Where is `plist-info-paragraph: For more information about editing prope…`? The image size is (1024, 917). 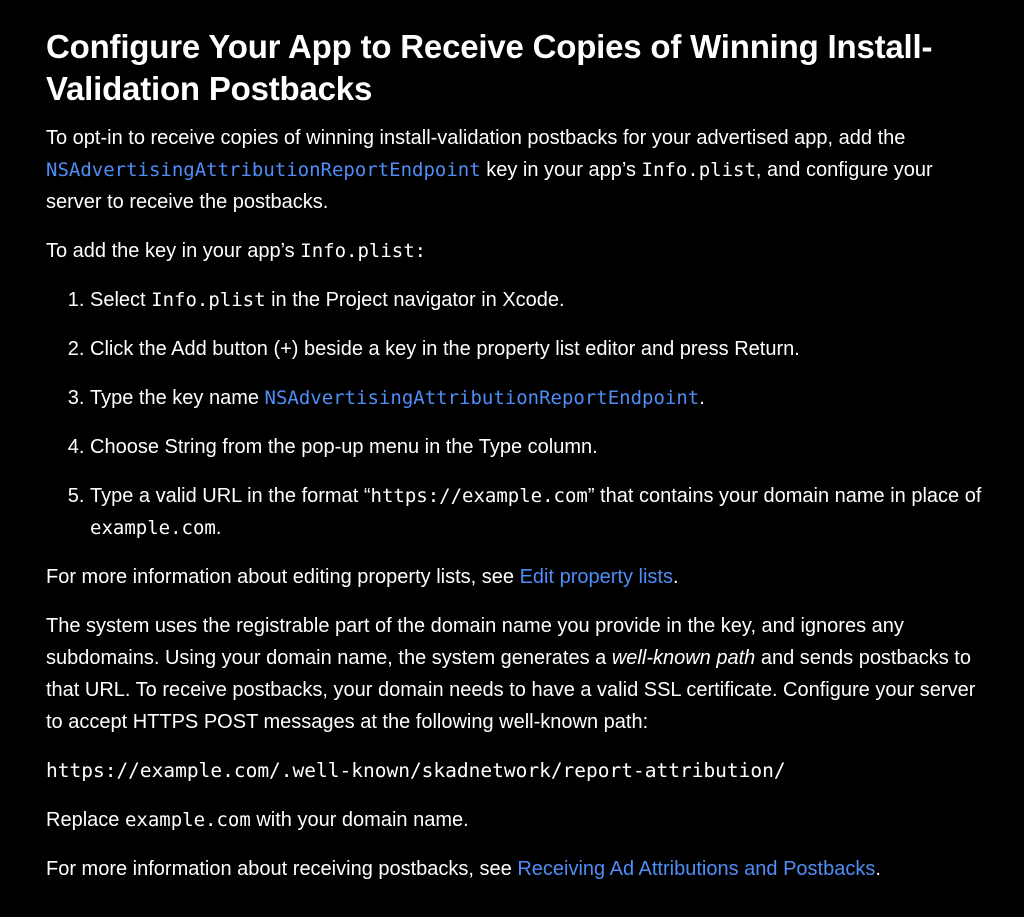
plist-info-paragraph: For more information about editing prope… is located at coordinates (515, 577).